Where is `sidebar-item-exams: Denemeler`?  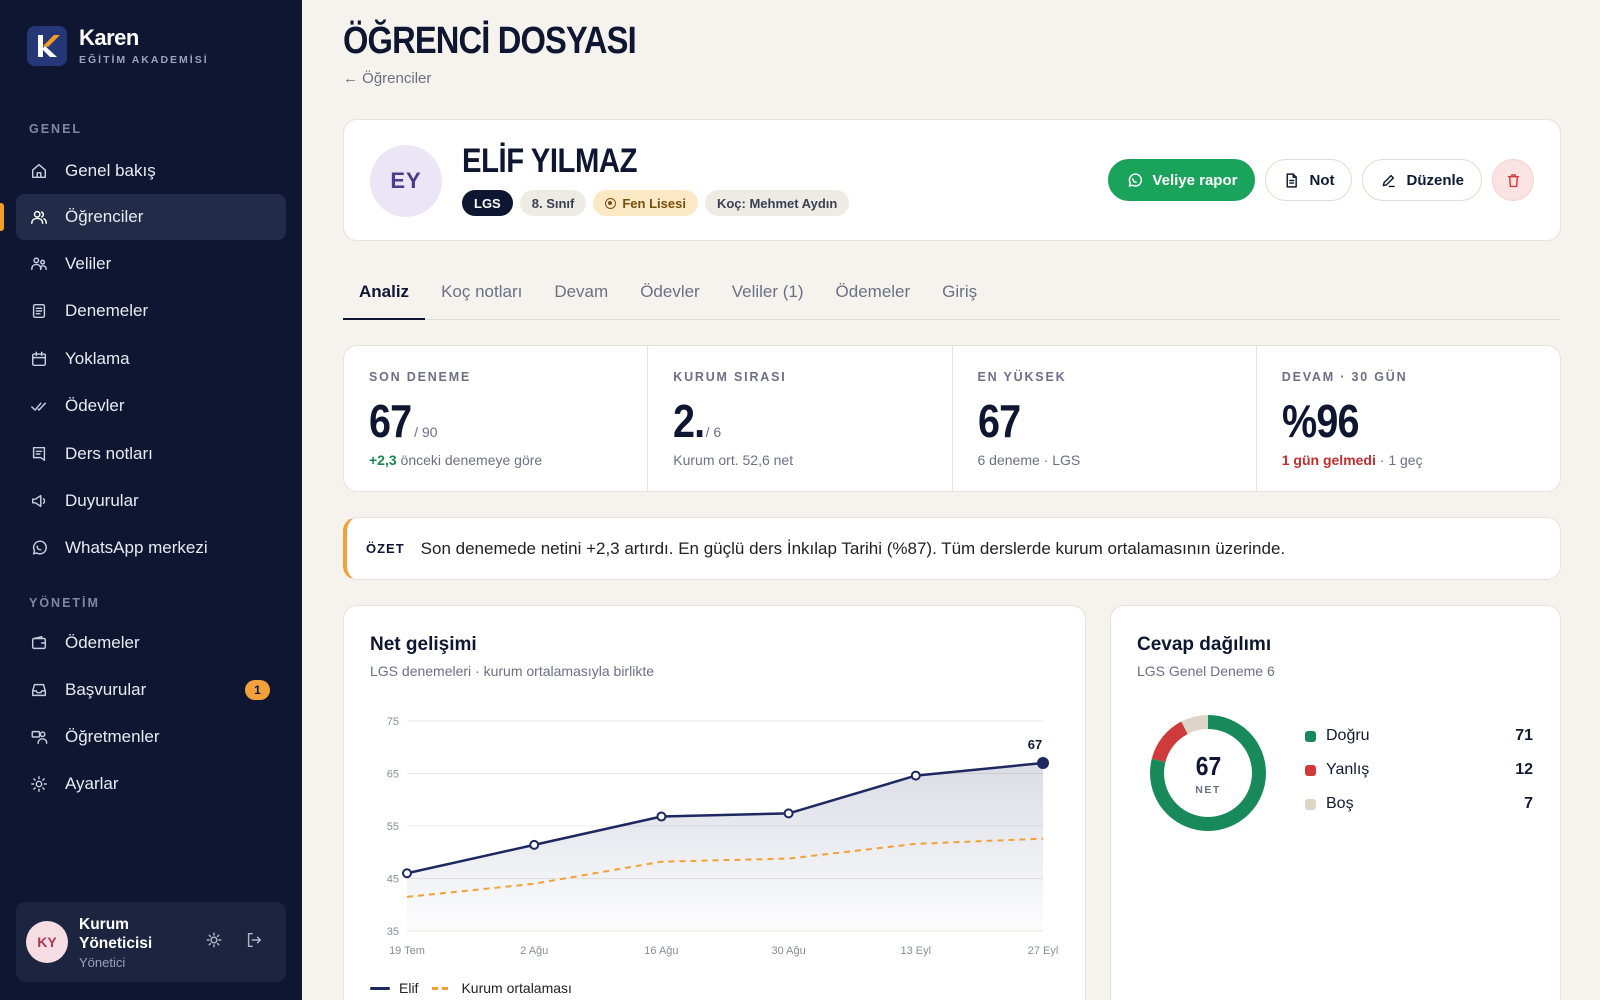 sidebar-item-exams: Denemeler is located at coordinates (151, 311).